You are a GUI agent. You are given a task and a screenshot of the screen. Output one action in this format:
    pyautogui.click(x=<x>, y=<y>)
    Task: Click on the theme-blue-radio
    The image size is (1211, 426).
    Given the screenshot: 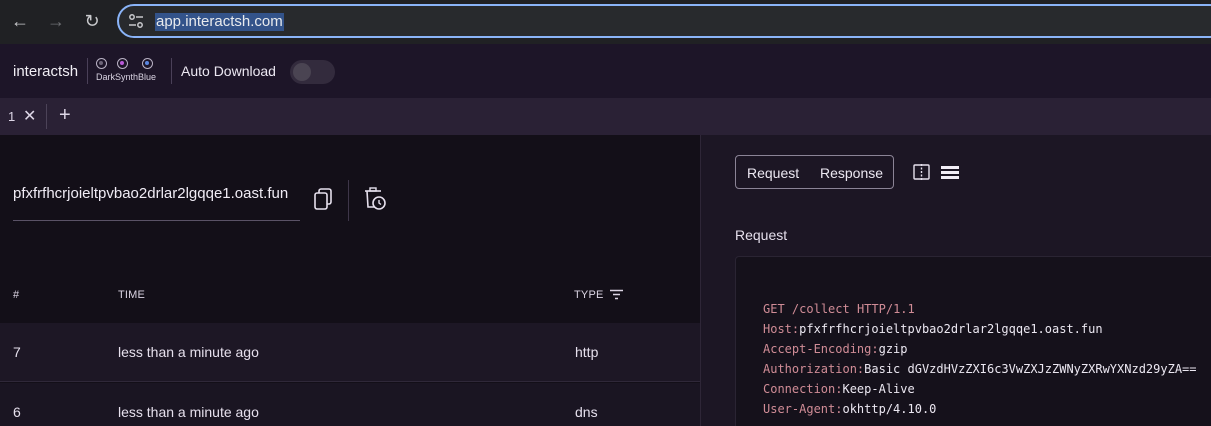 What is the action you would take?
    pyautogui.click(x=147, y=63)
    